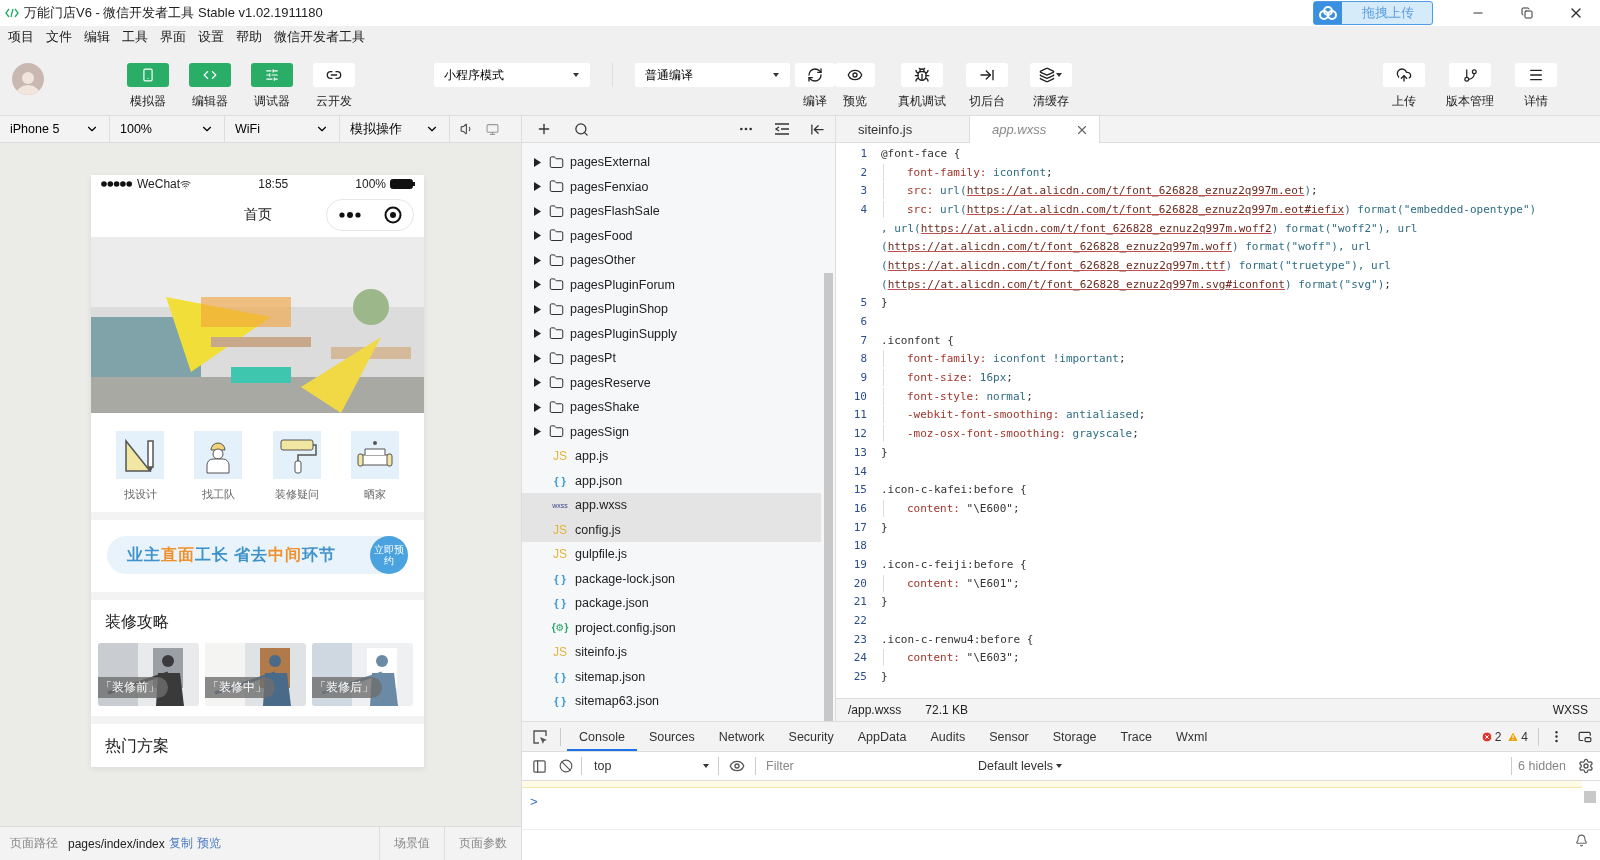 This screenshot has height=860, width=1600. What do you see at coordinates (97, 37) in the screenshot?
I see `menu-item: 编辑` at bounding box center [97, 37].